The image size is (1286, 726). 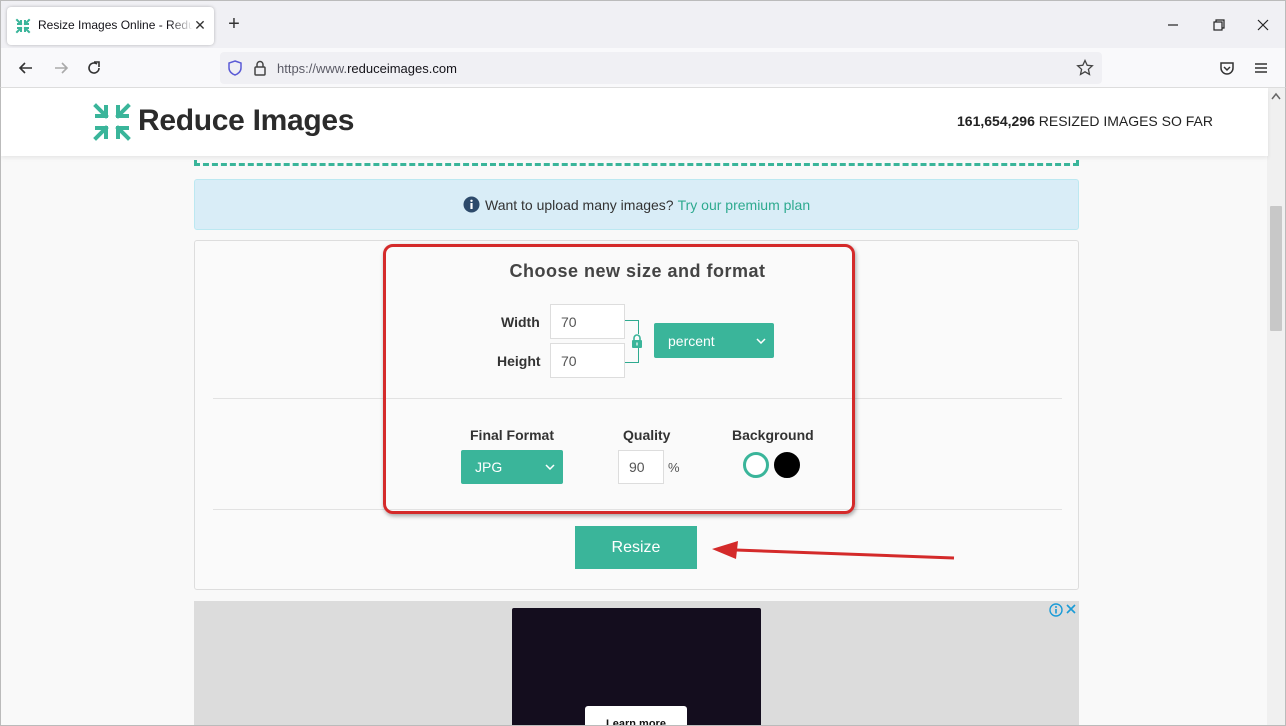 I want to click on resized-images-counter: 161,654,296 RESIZED IMAGES SO FAR, so click(x=1085, y=121).